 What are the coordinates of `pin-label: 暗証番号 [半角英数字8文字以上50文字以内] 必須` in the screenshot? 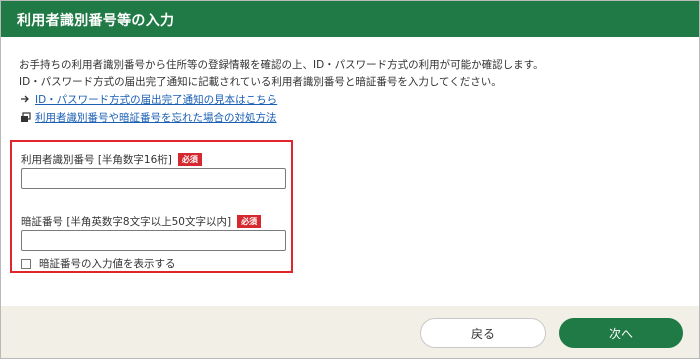 It's located at (141, 221).